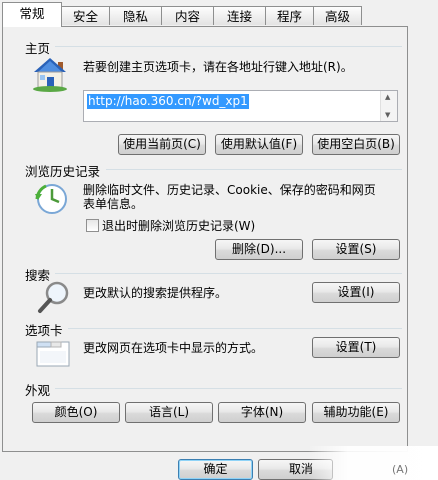 The image size is (438, 480). What do you see at coordinates (387, 97) in the screenshot?
I see `scroll-up-icon: ▲` at bounding box center [387, 97].